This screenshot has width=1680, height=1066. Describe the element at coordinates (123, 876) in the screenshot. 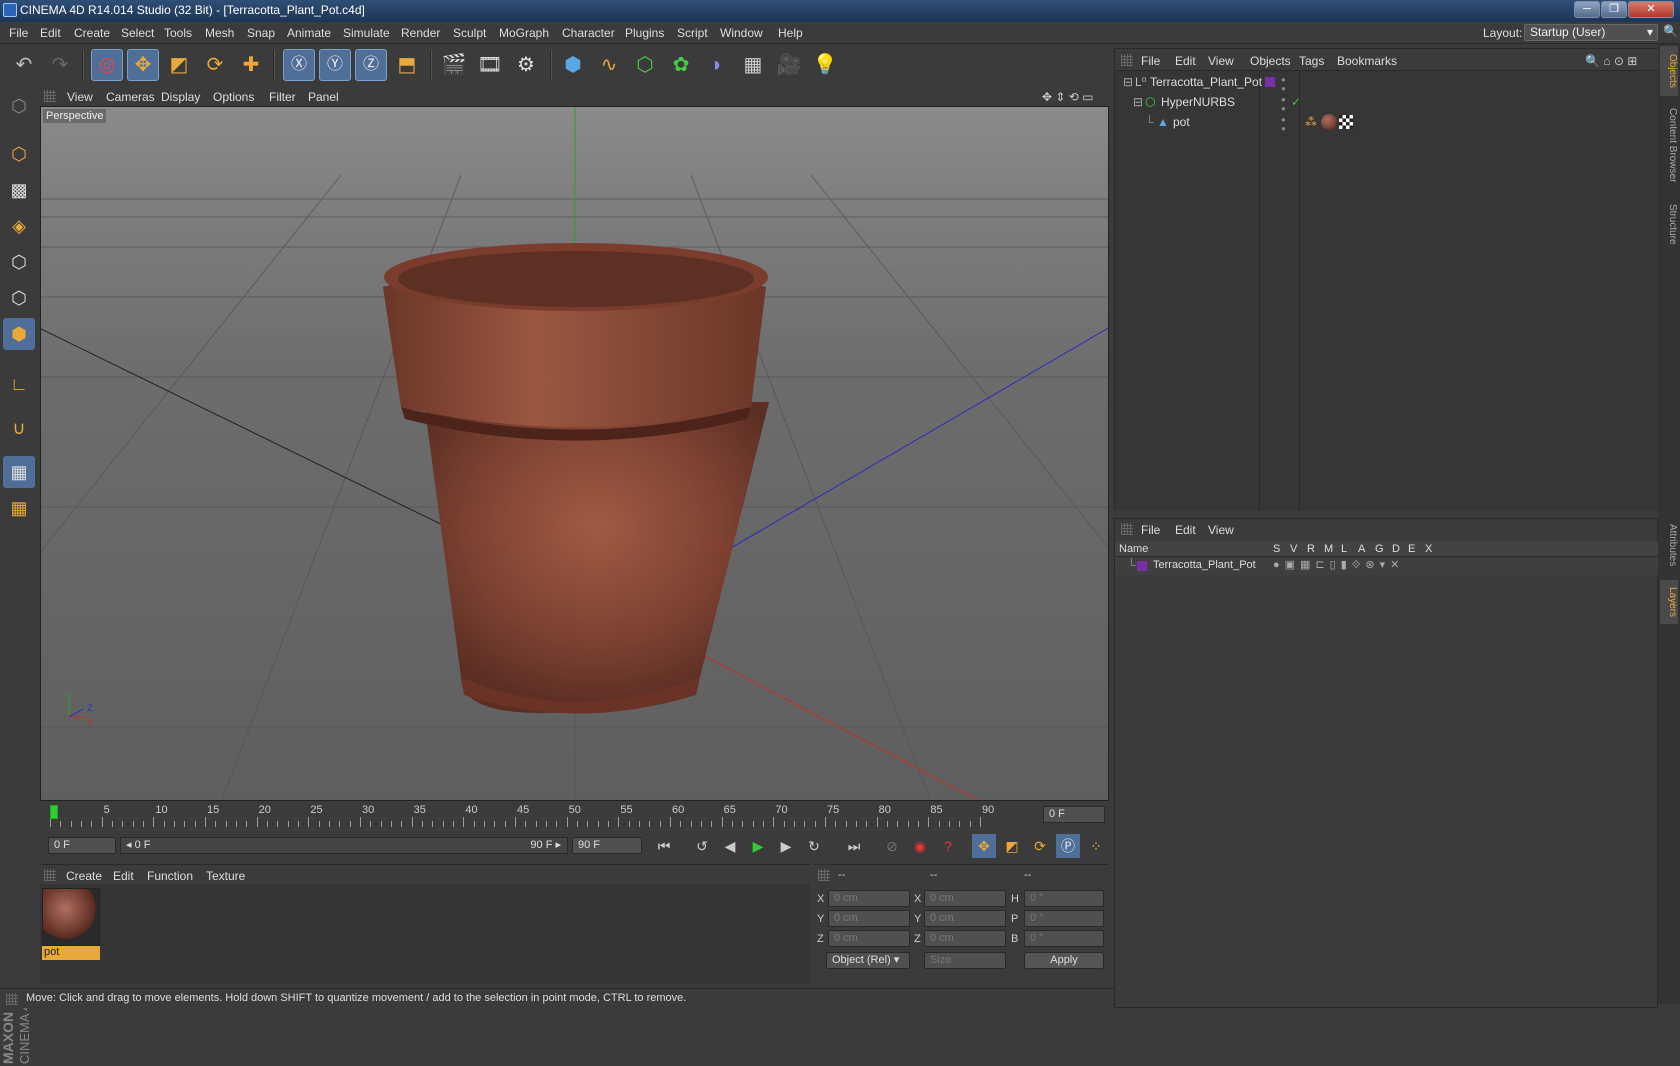

I see `material-menu-edit: Edit` at that location.